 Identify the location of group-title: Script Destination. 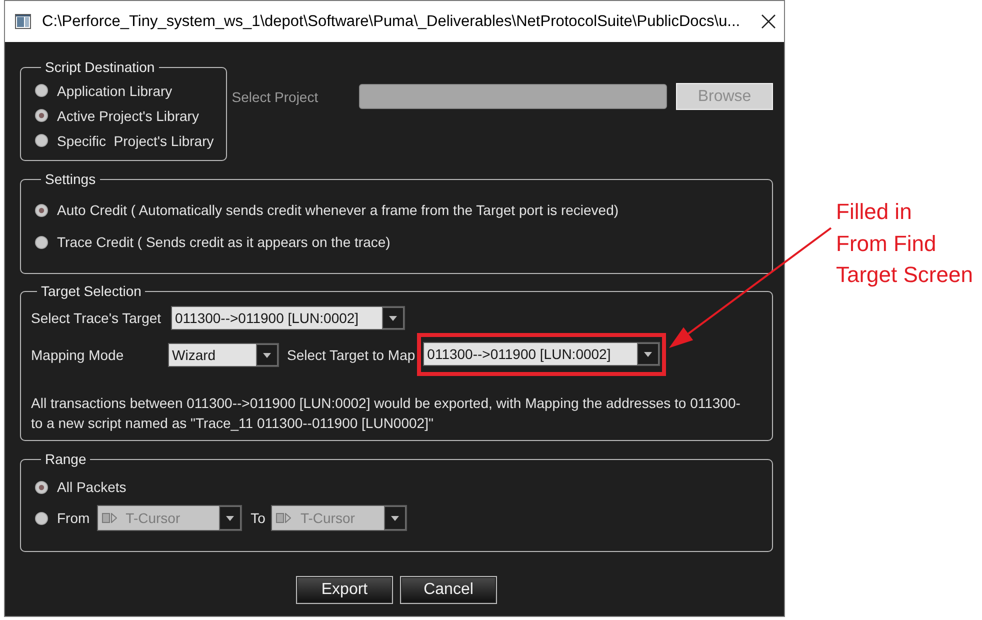
(100, 67).